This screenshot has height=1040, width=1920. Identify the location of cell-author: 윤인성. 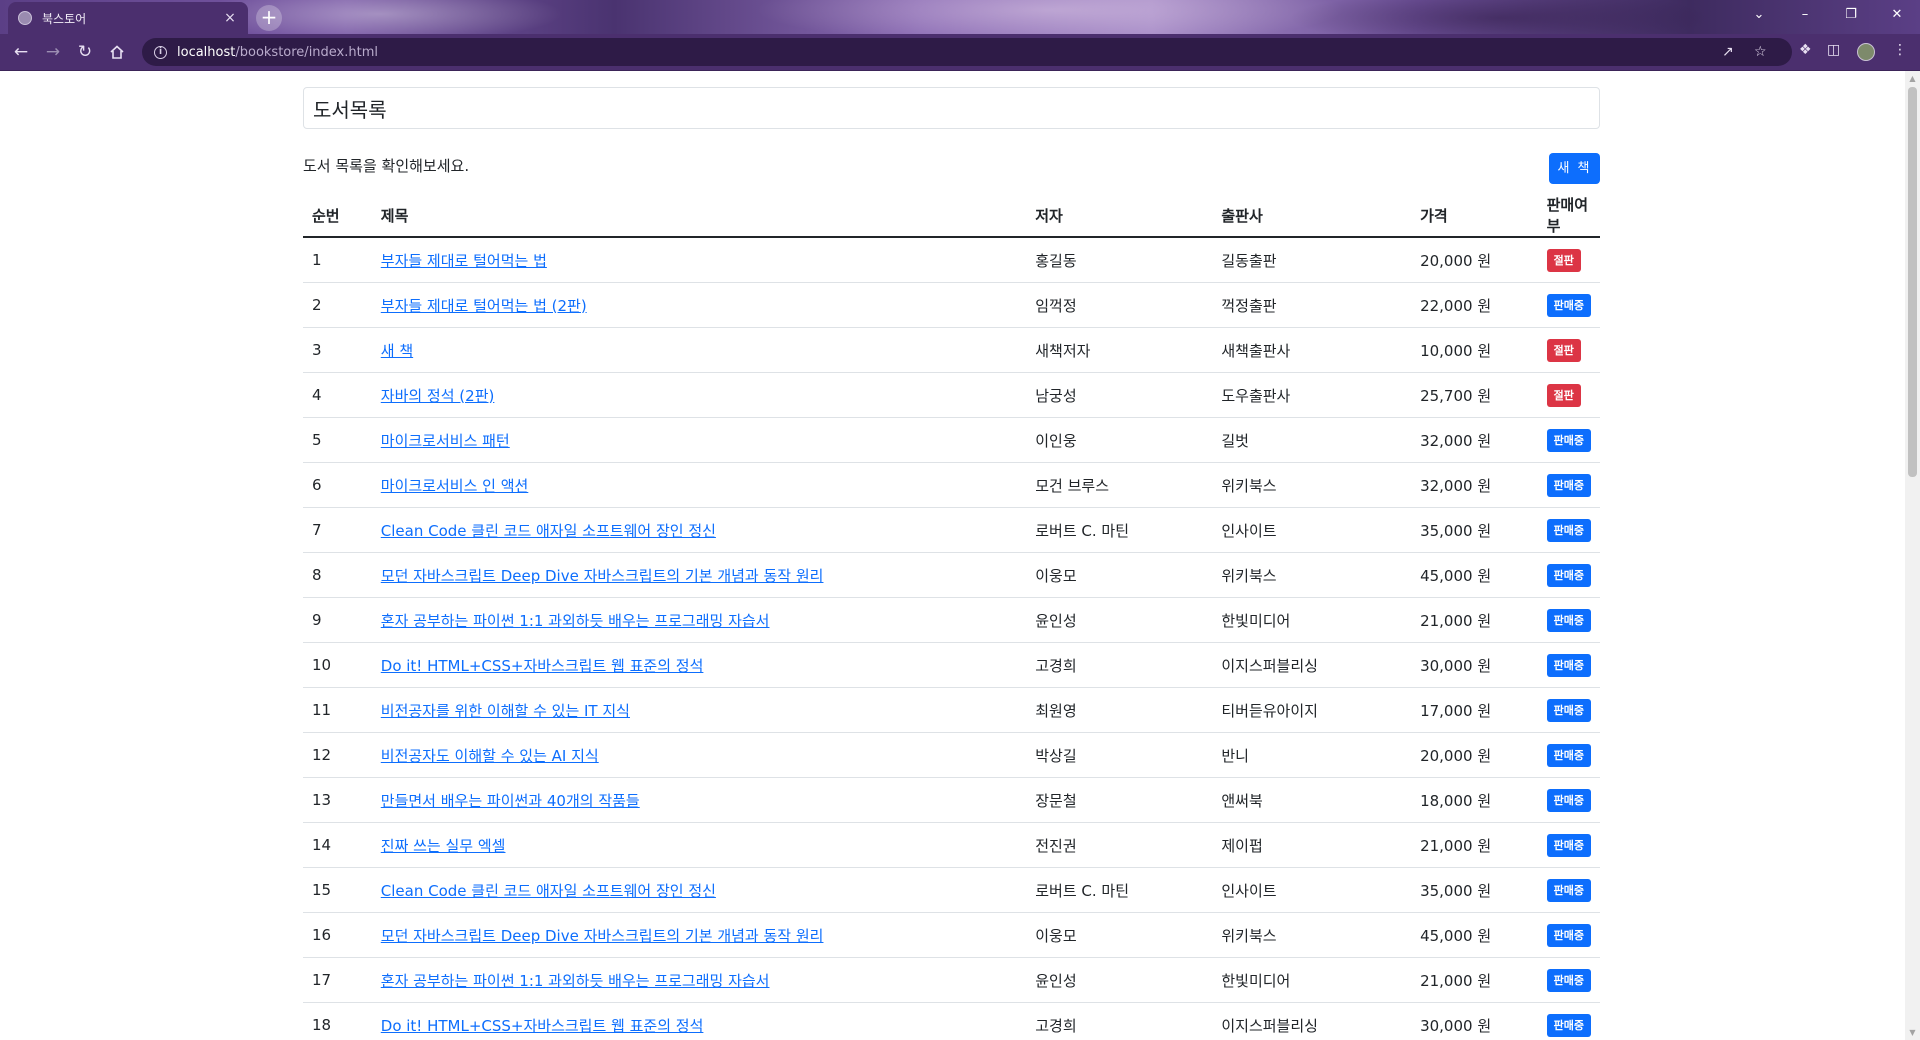
(1119, 620).